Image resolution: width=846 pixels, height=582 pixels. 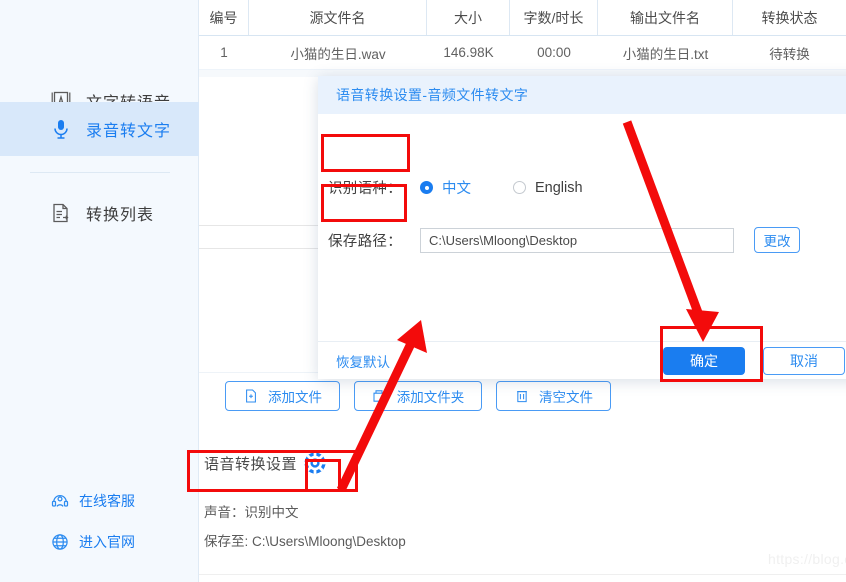 I want to click on radio-chinese: 中文, so click(x=445, y=187).